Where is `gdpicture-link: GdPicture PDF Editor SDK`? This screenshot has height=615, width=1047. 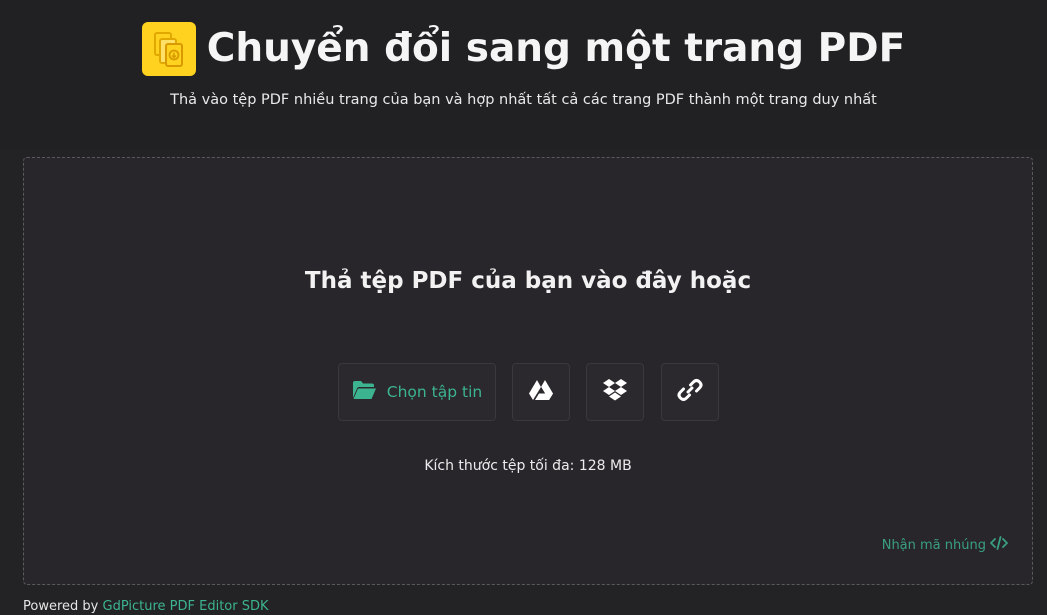
gdpicture-link: GdPicture PDF Editor SDK is located at coordinates (186, 606).